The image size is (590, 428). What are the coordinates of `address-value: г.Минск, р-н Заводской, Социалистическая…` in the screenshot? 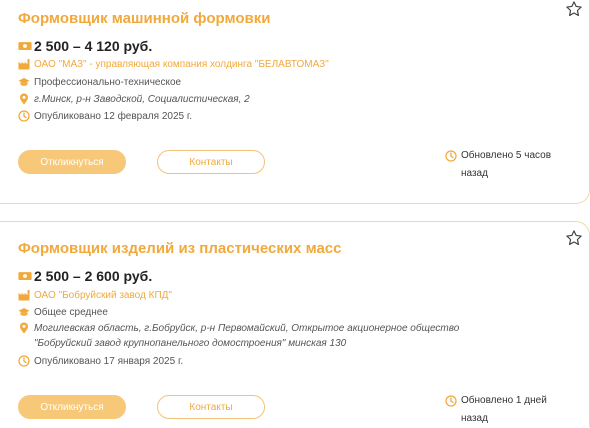 It's located at (142, 99).